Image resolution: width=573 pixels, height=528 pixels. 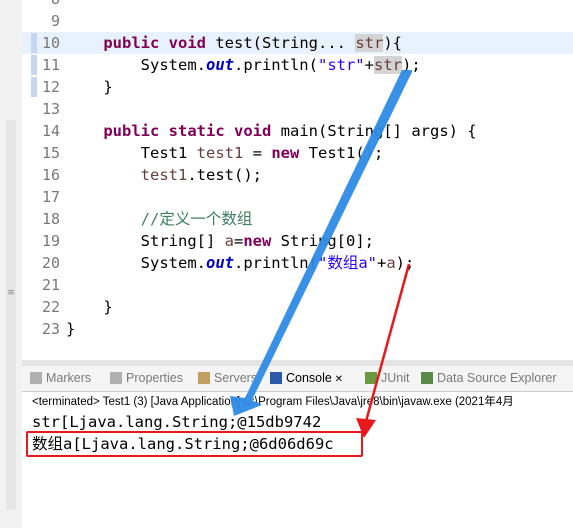 What do you see at coordinates (366, 428) in the screenshot?
I see `red-arrowhead` at bounding box center [366, 428].